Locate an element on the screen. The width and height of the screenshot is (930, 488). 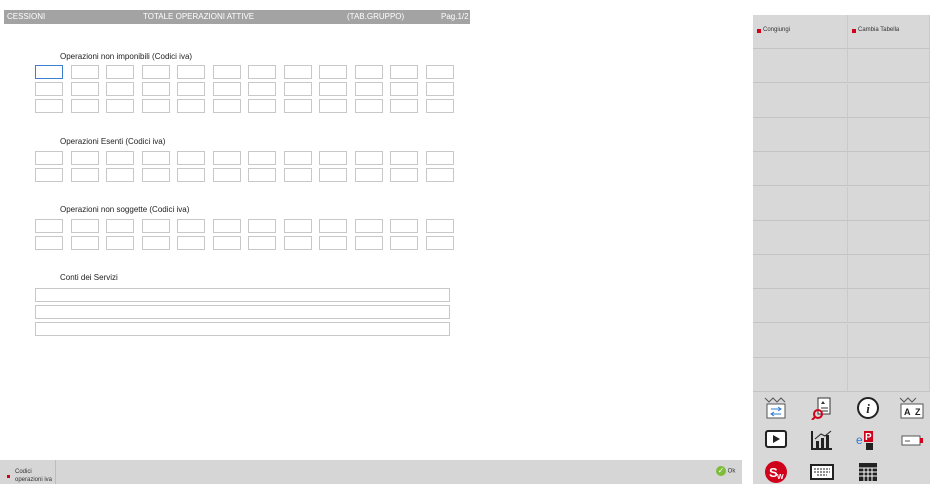
edit-field-icon is located at coordinates (910, 440).